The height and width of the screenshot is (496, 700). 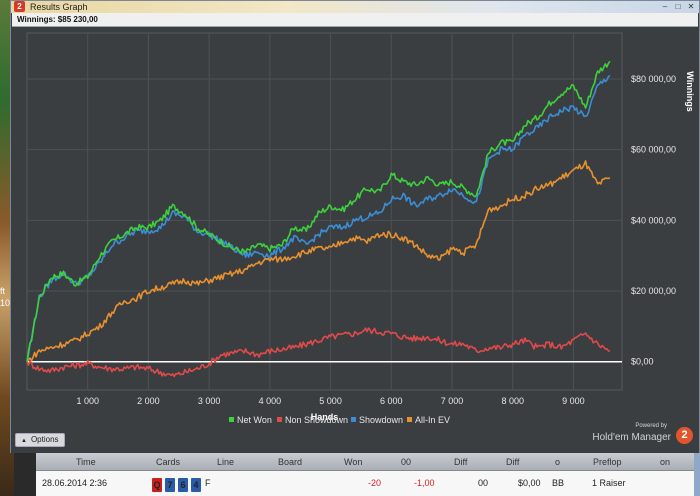 What do you see at coordinates (148, 401) in the screenshot?
I see `x-tick-label: 2 000` at bounding box center [148, 401].